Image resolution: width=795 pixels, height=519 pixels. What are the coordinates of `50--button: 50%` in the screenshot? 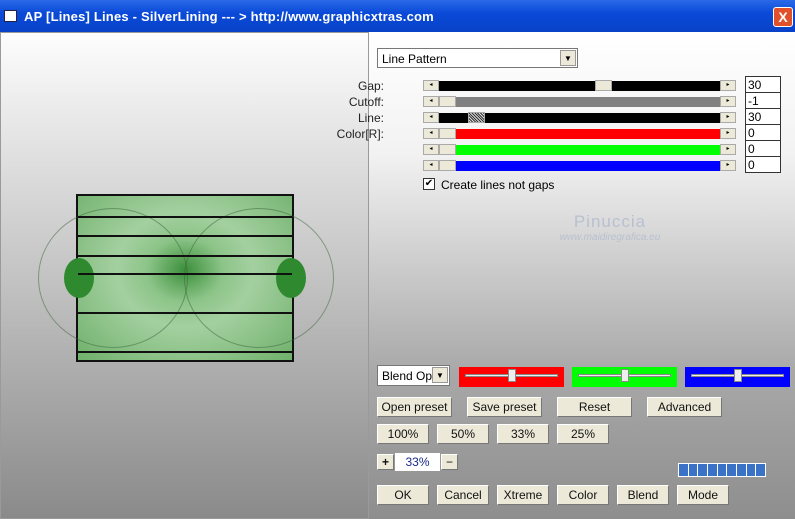 It's located at (463, 434).